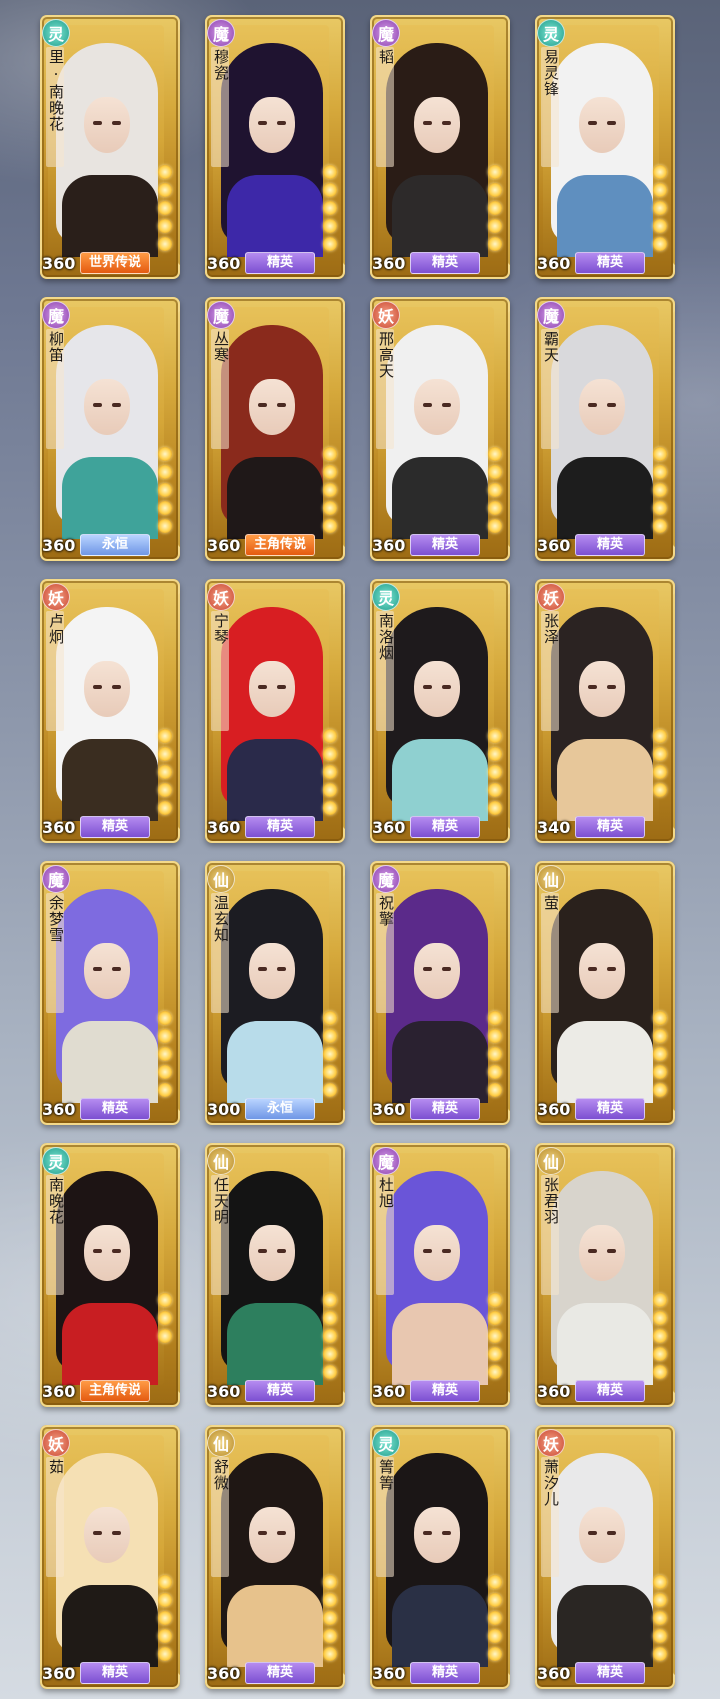 The height and width of the screenshot is (1699, 720). Describe the element at coordinates (56, 1201) in the screenshot. I see `character-name: 南晚花` at that location.